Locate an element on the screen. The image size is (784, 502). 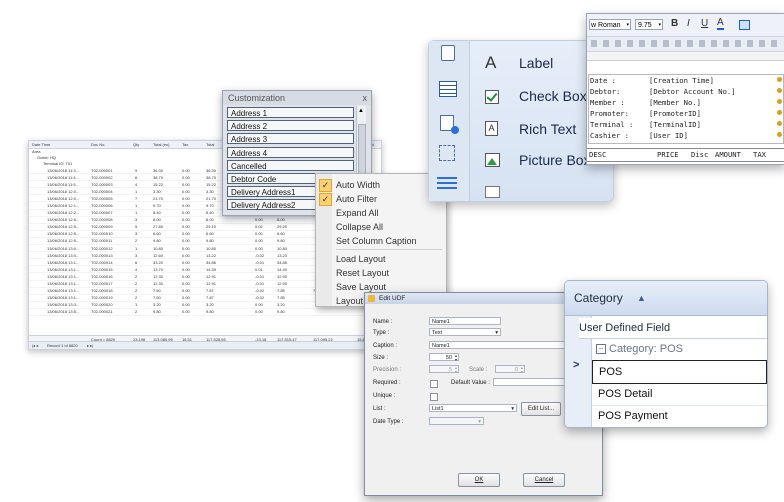
layout-icon is located at coordinates (447, 153).